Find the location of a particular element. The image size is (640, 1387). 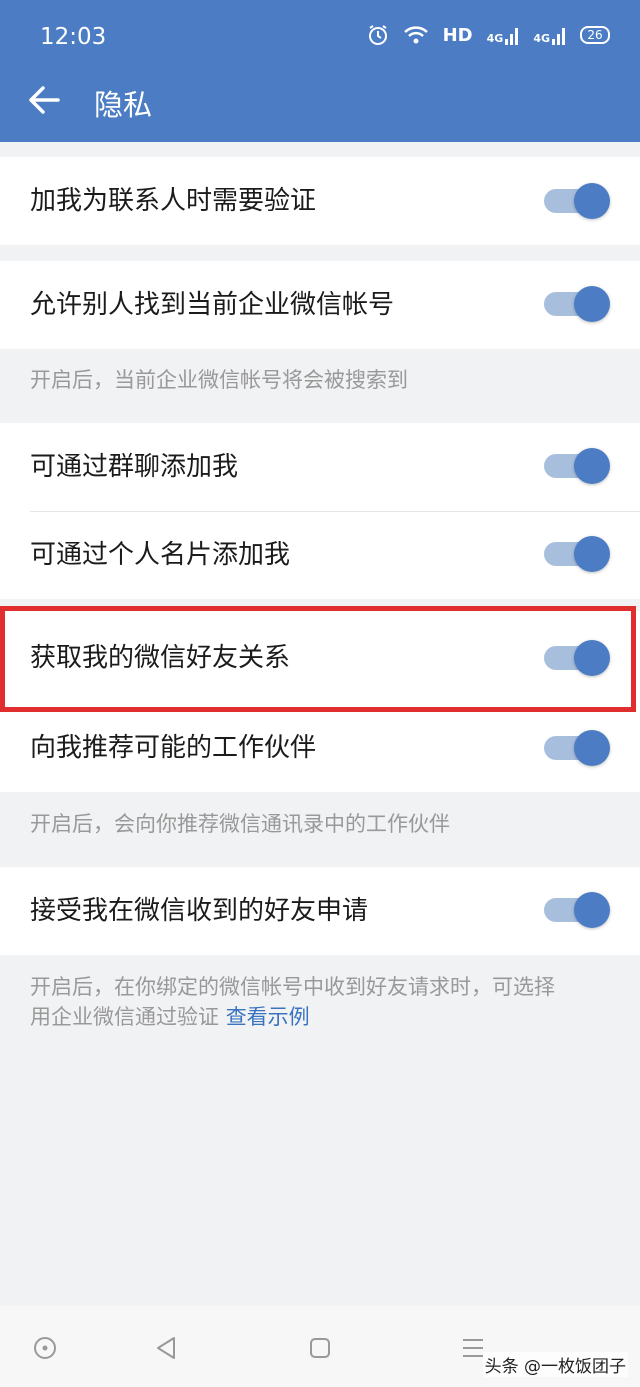

settings-card-searchable: 允许别人找到当前企业微信帐号 is located at coordinates (320, 305).